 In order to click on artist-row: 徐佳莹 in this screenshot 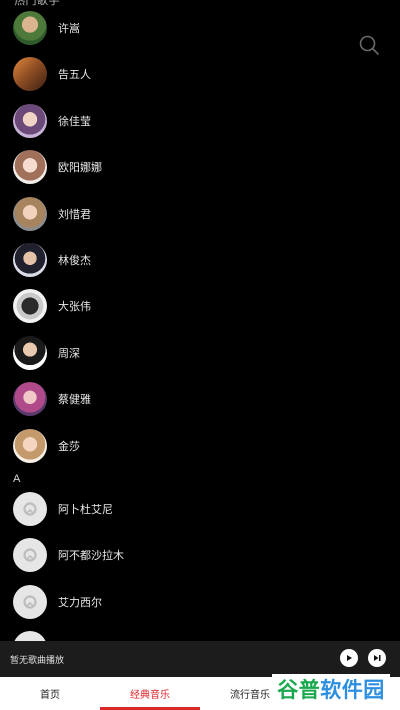, I will do `click(170, 121)`.